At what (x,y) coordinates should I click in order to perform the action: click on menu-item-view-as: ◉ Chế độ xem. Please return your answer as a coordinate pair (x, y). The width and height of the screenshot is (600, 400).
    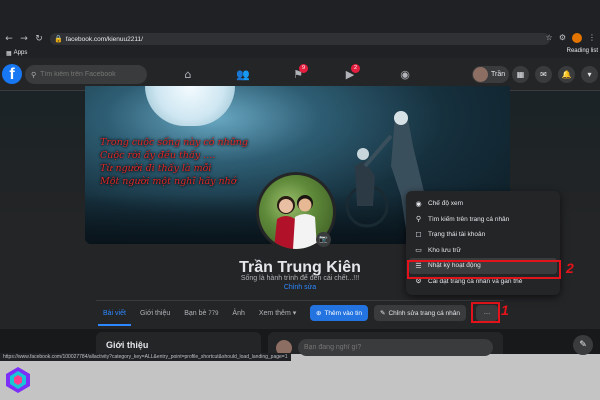
    Looking at the image, I should click on (483, 204).